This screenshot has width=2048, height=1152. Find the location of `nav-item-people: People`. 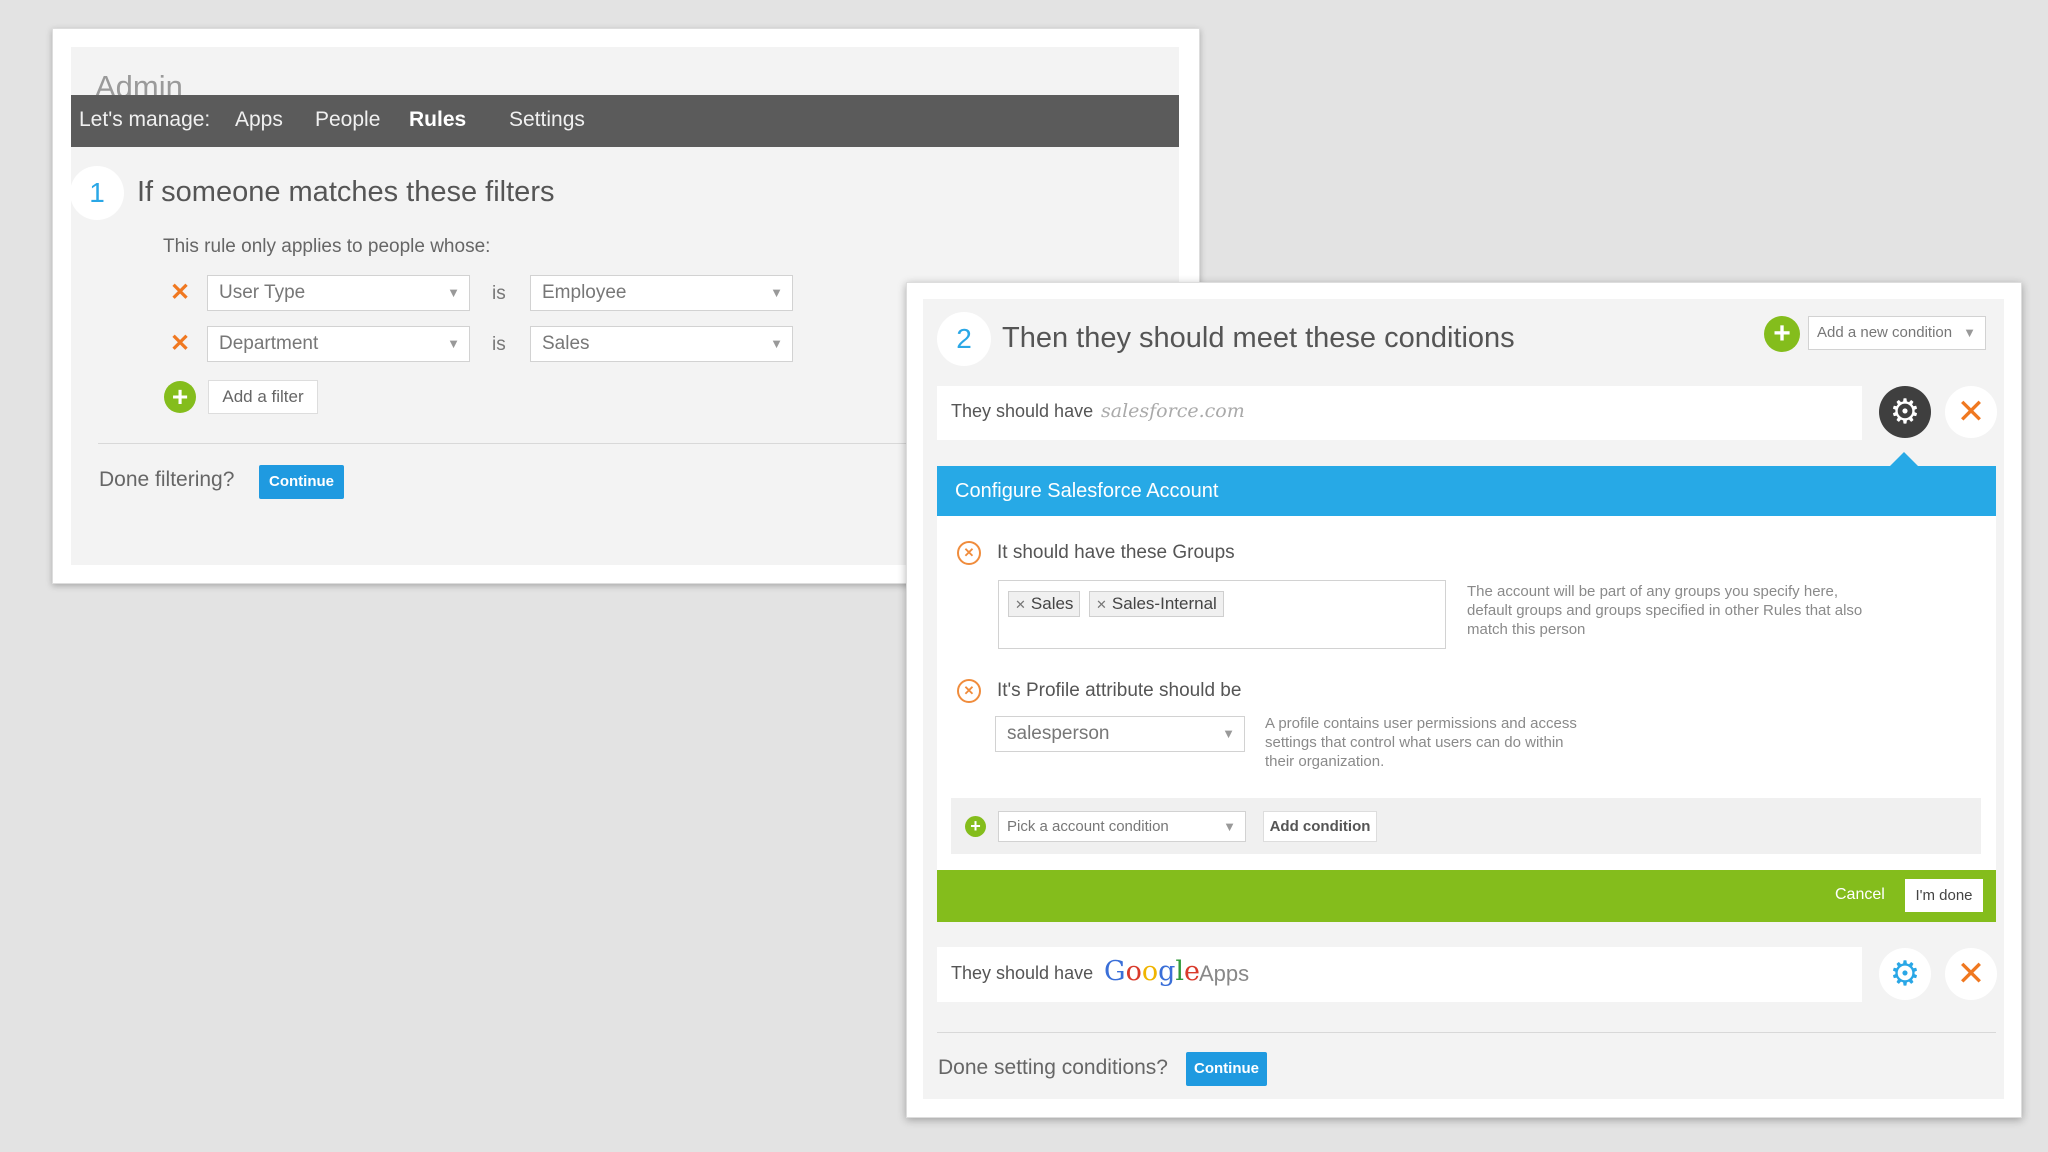

nav-item-people: People is located at coordinates (347, 120).